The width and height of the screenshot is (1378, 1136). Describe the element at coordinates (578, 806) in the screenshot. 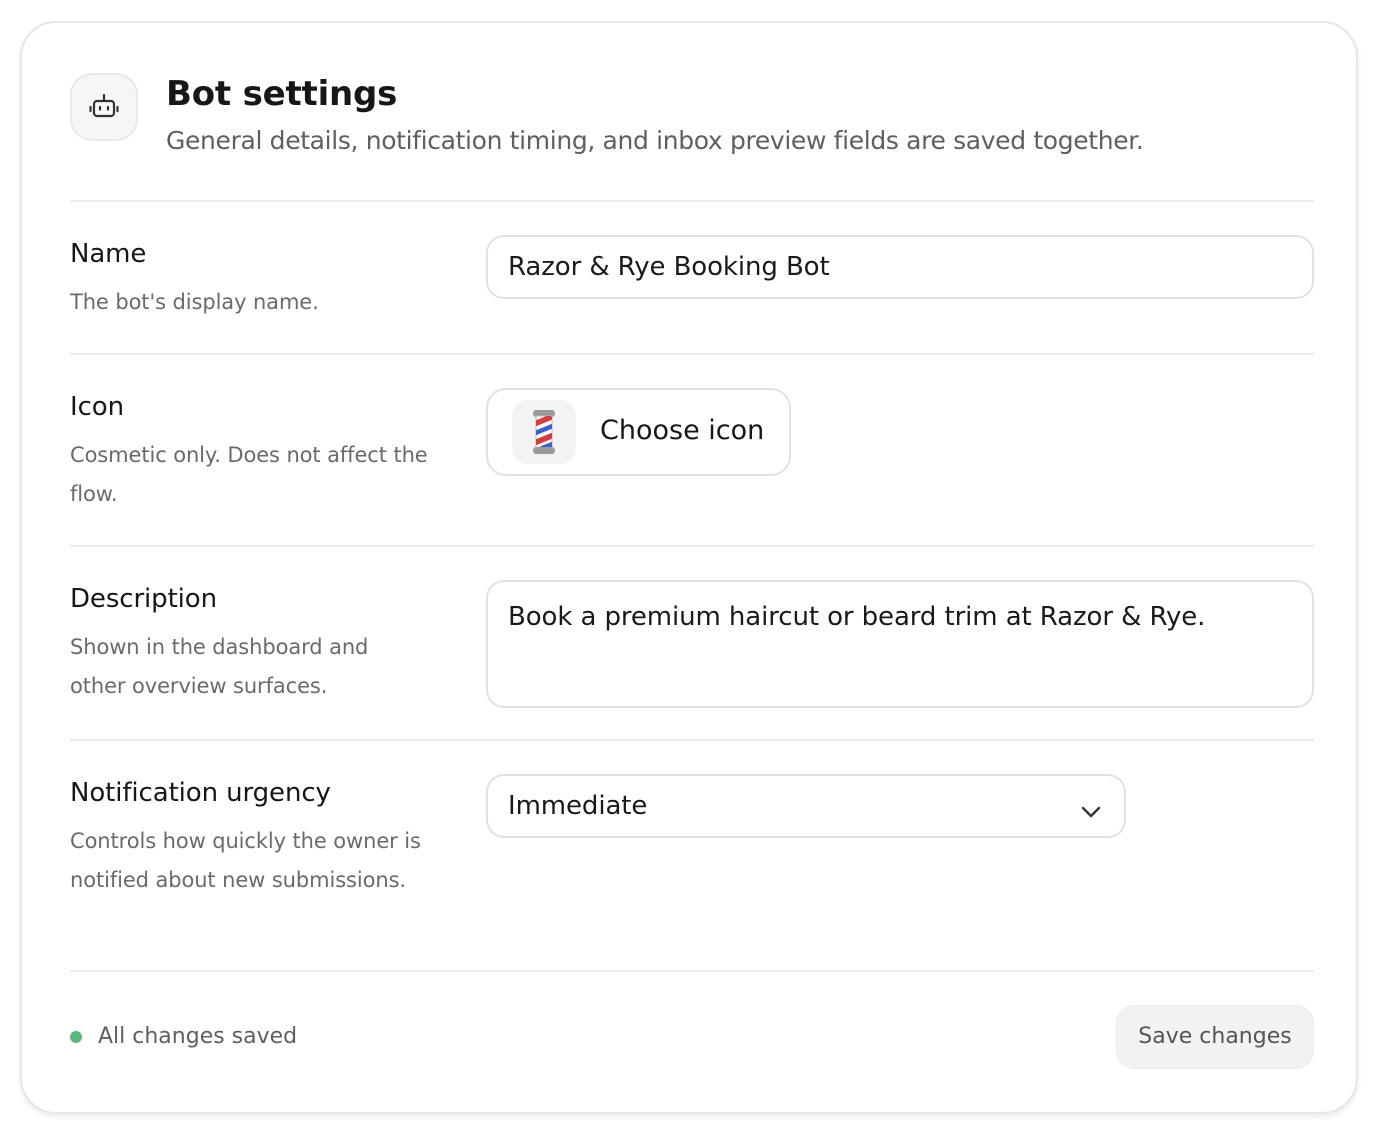

I see `urgency-selected-value: Immediate` at that location.